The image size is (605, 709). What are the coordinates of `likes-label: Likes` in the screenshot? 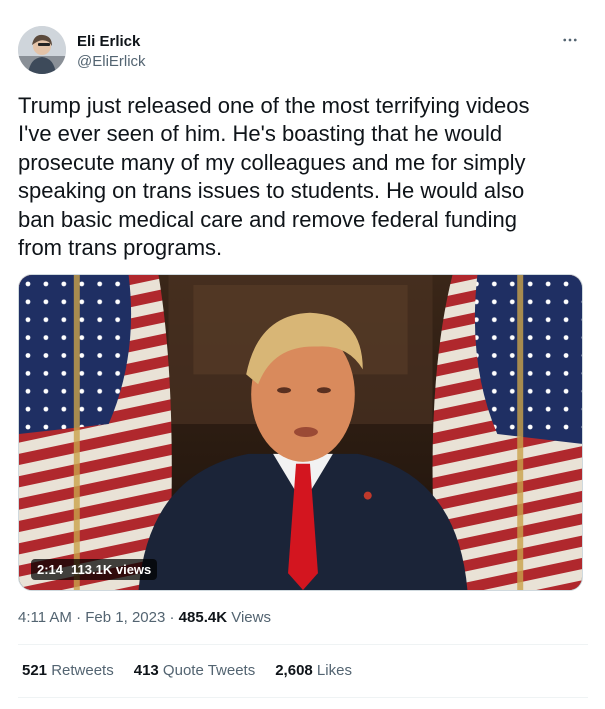 It's located at (332, 670).